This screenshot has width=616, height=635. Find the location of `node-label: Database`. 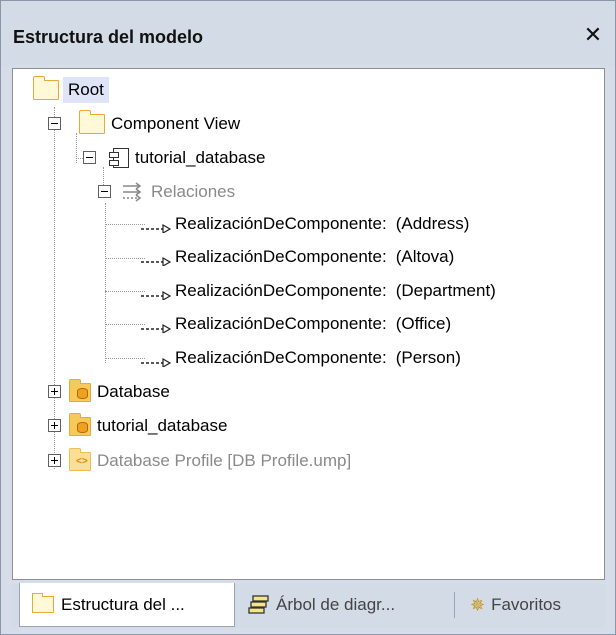

node-label: Database is located at coordinates (133, 391).